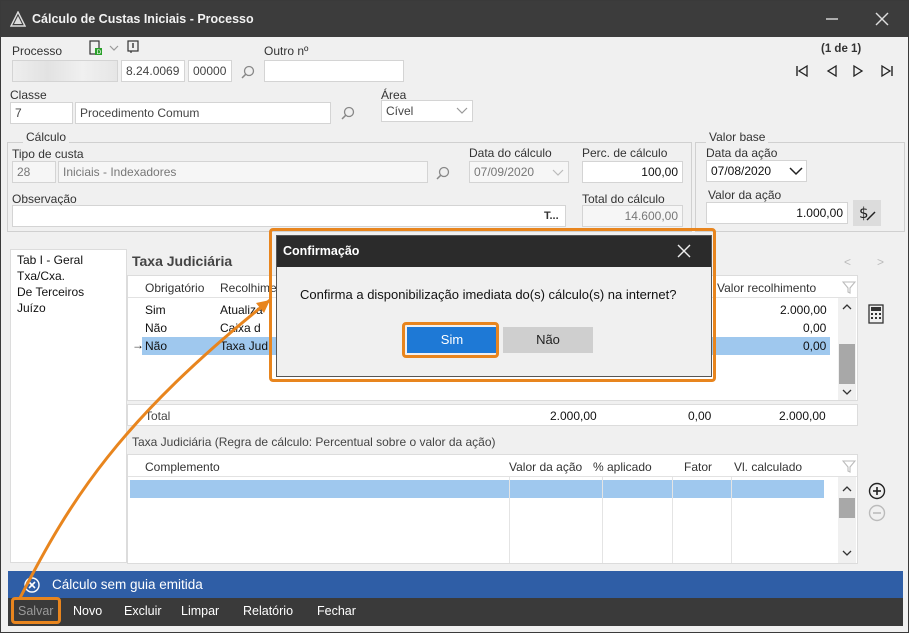 Image resolution: width=909 pixels, height=633 pixels. What do you see at coordinates (815, 328) in the screenshot?
I see `row-valor: 0,00` at bounding box center [815, 328].